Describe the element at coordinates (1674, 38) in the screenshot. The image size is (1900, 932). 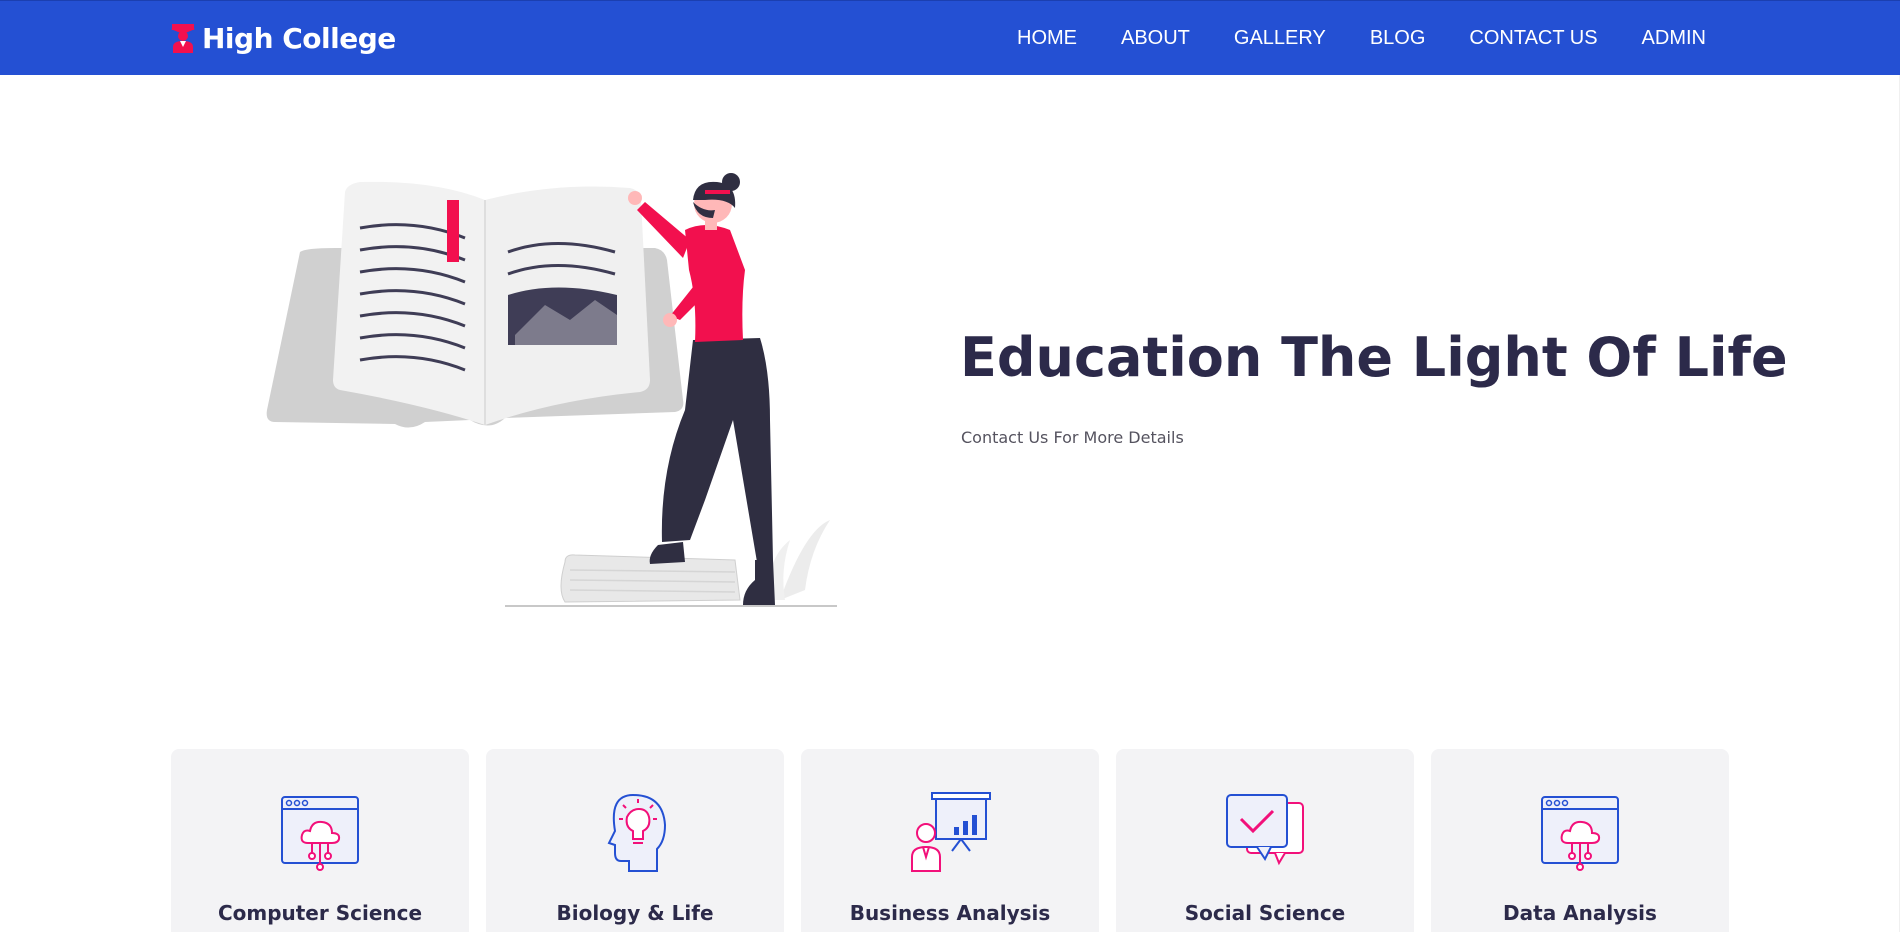
I see `nav-admin: ADMIN` at that location.